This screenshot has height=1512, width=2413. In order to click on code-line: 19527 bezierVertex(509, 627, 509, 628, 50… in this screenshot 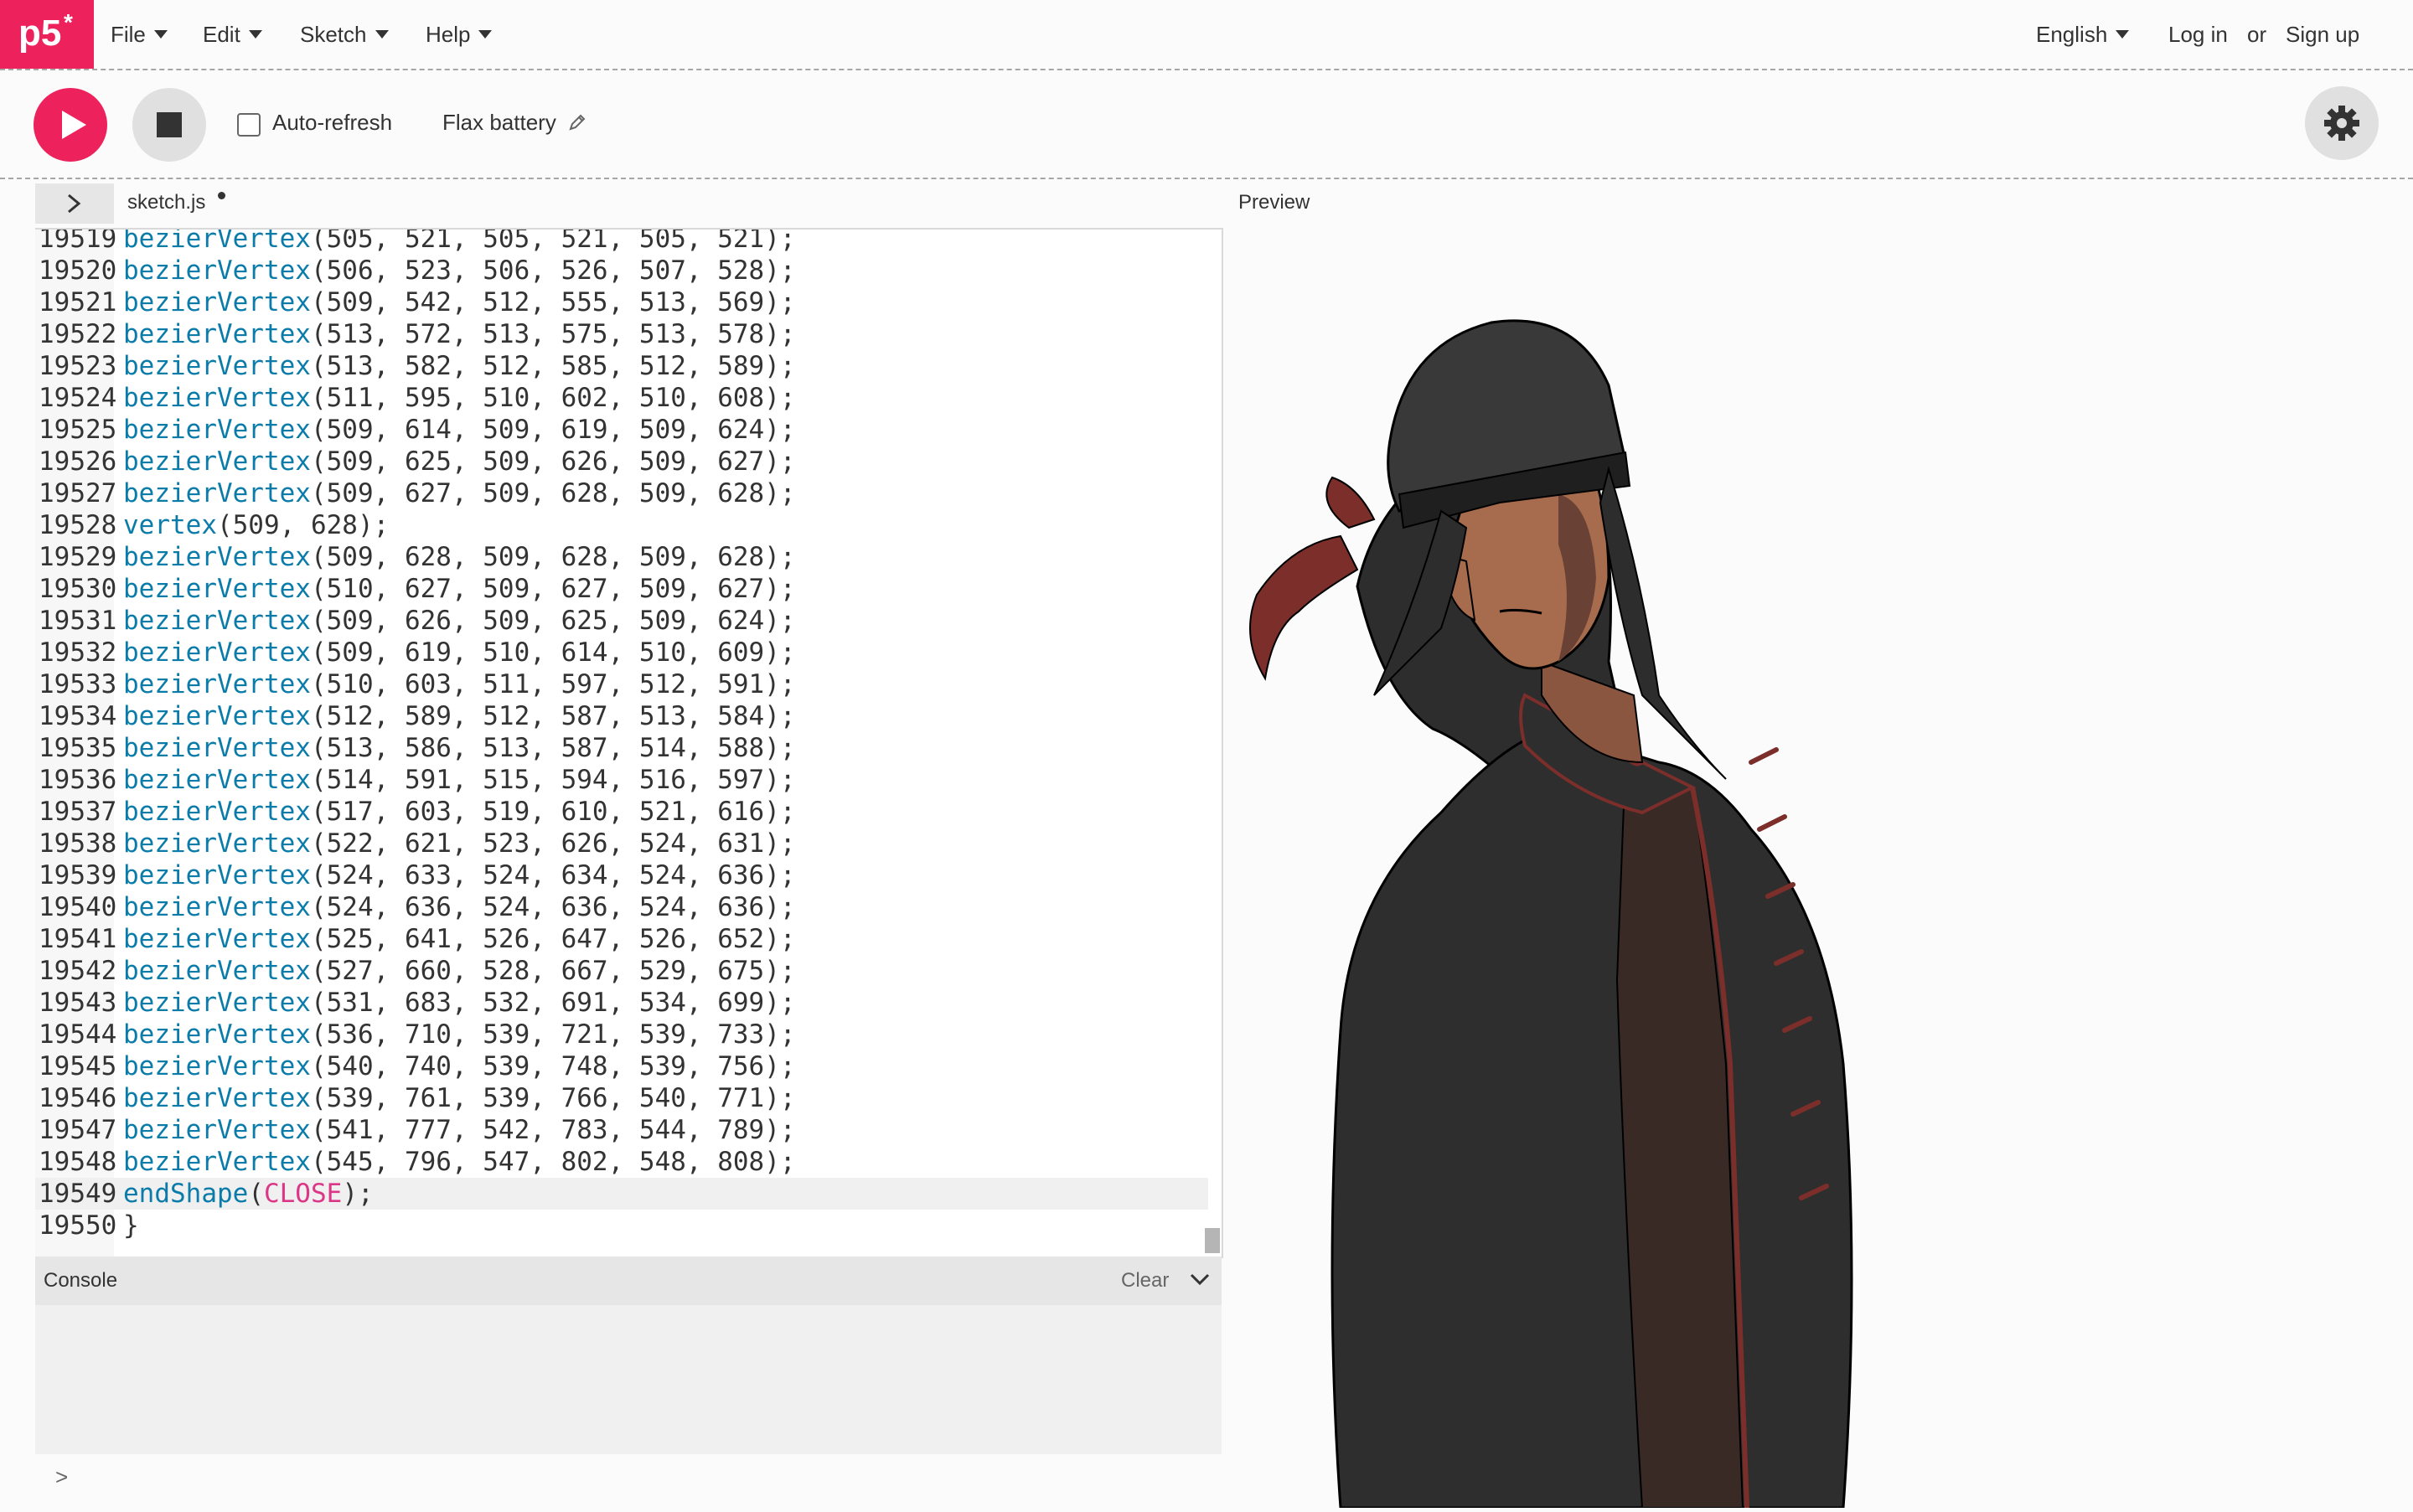, I will do `click(621, 493)`.